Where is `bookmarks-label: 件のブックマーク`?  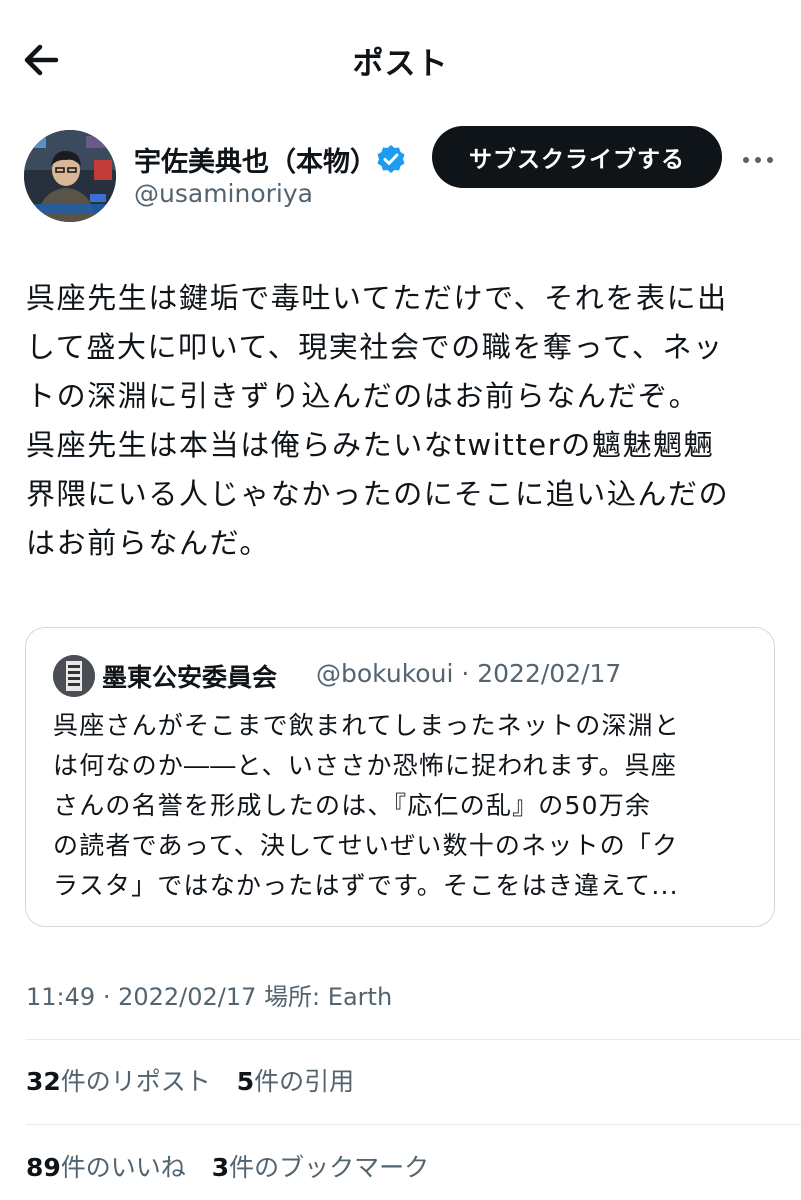 bookmarks-label: 件のブックマーク is located at coordinates (329, 1167).